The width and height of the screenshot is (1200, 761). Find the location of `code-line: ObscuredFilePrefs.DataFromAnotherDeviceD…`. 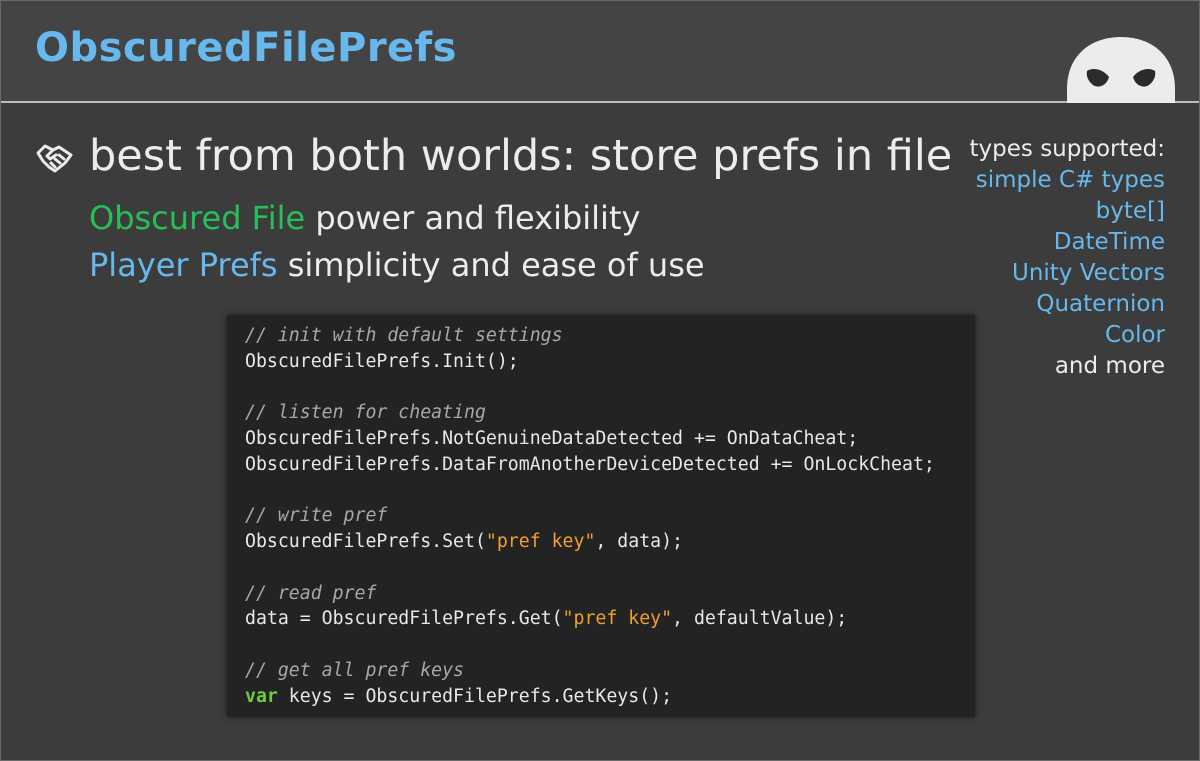

code-line: ObscuredFilePrefs.DataFromAnotherDeviceD… is located at coordinates (590, 464).